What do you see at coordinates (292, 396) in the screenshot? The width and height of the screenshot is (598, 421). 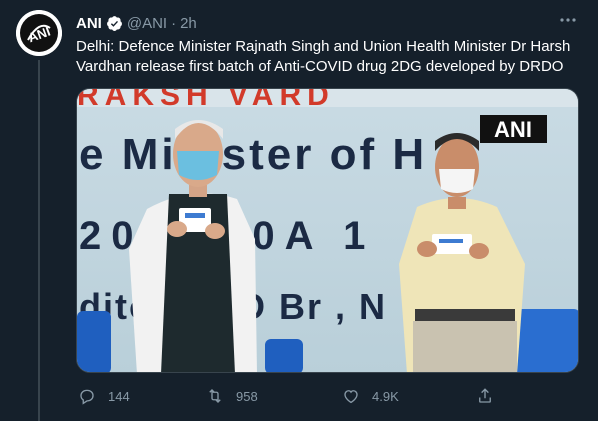 I see `tweet-actions: 144 958 4.9K` at bounding box center [292, 396].